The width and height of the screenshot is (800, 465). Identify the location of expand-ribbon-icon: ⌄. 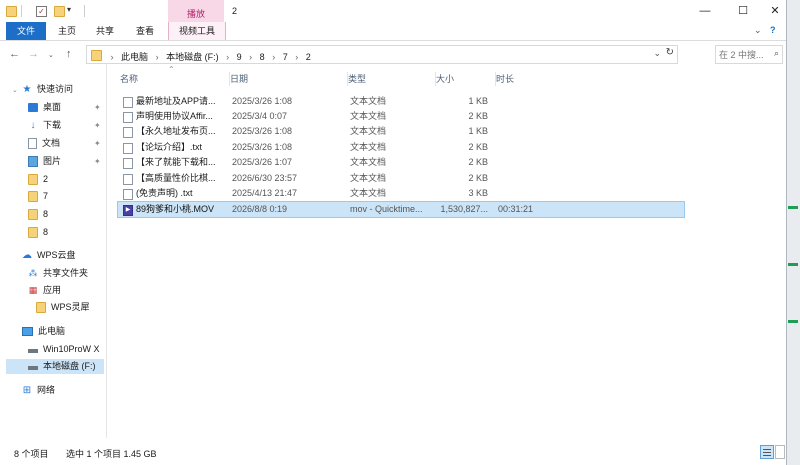
(758, 30).